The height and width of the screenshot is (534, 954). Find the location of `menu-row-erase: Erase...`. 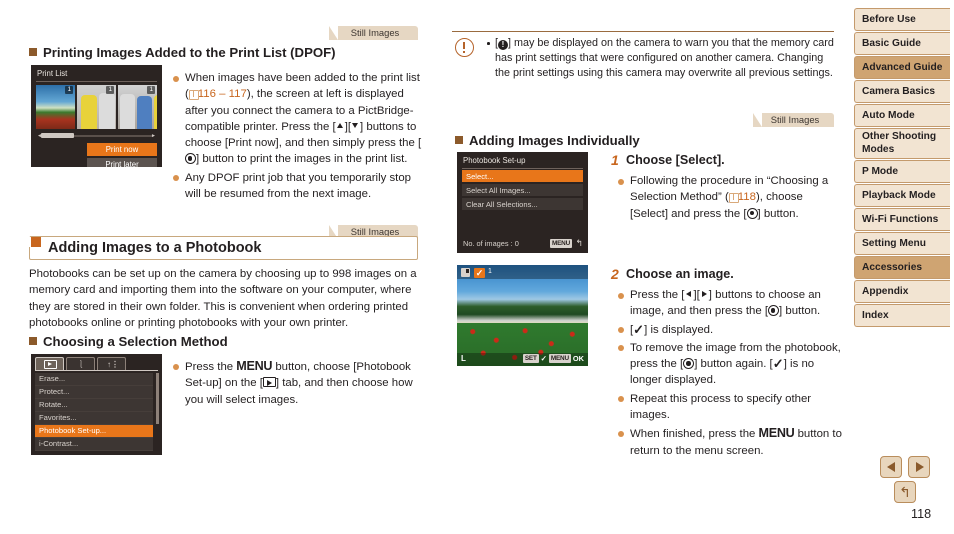

menu-row-erase: Erase... is located at coordinates (94, 379).